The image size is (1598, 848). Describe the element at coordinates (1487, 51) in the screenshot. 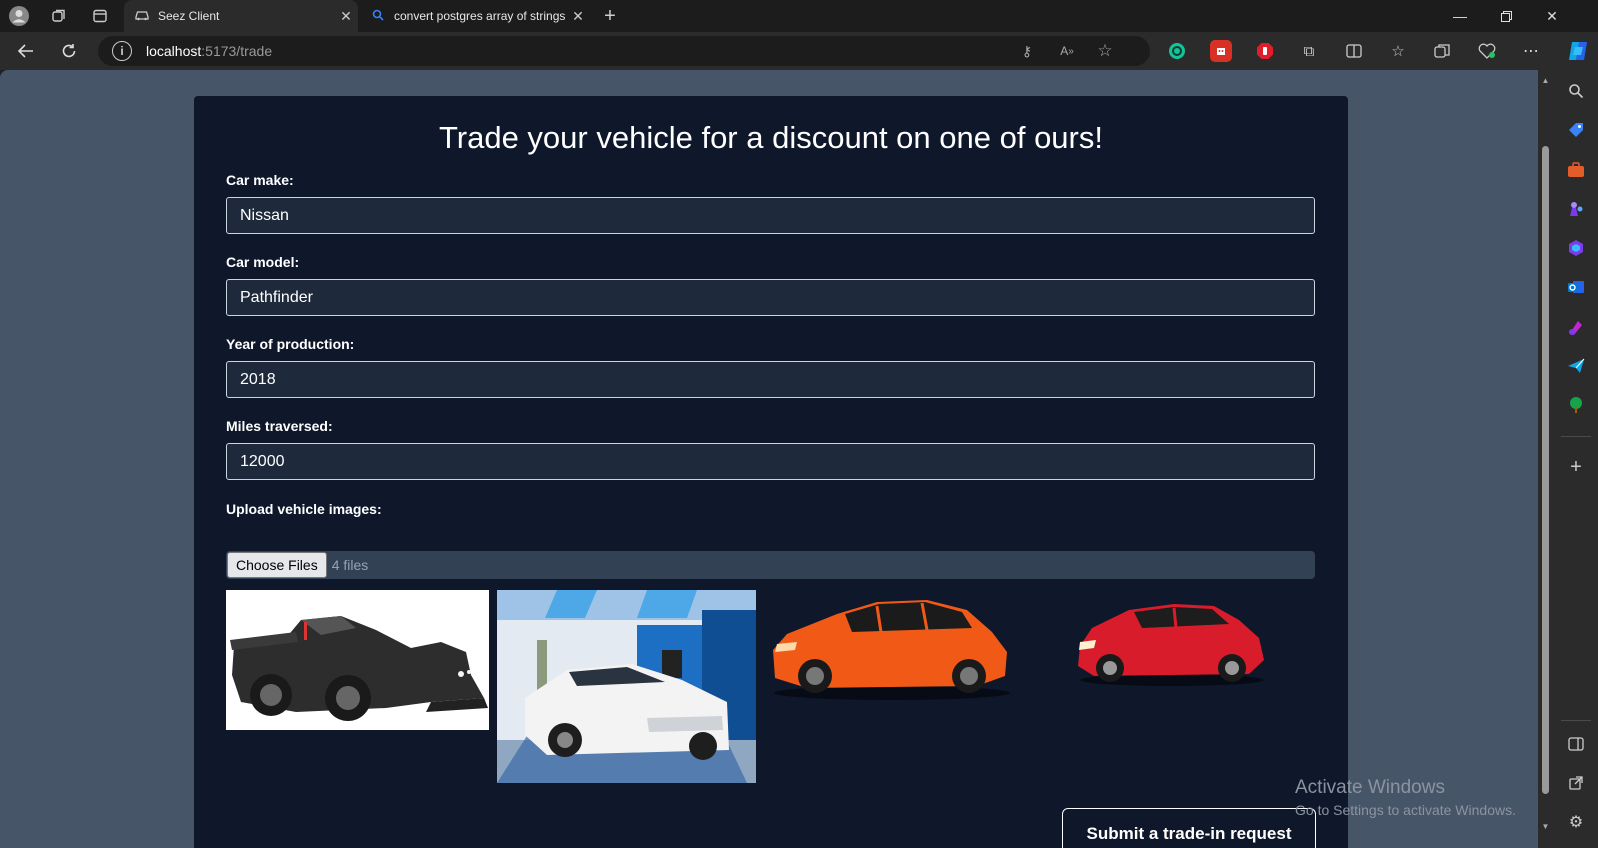

I see `browser-essentials-icon` at that location.